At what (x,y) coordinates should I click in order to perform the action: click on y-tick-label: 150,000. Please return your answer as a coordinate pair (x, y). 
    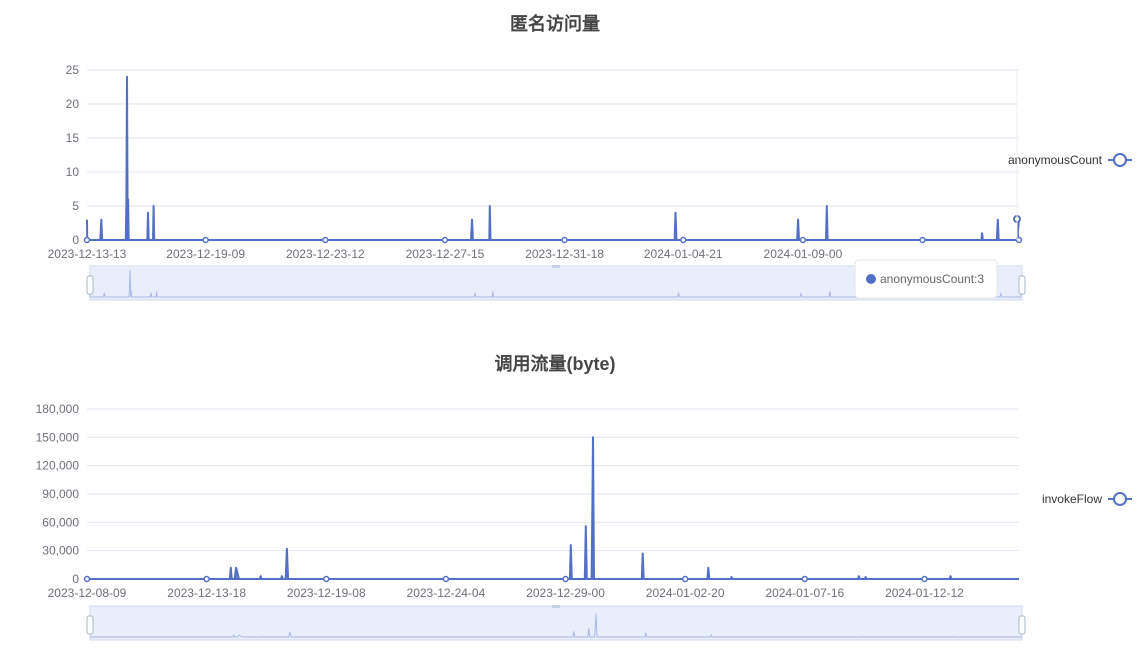
    Looking at the image, I should click on (58, 437).